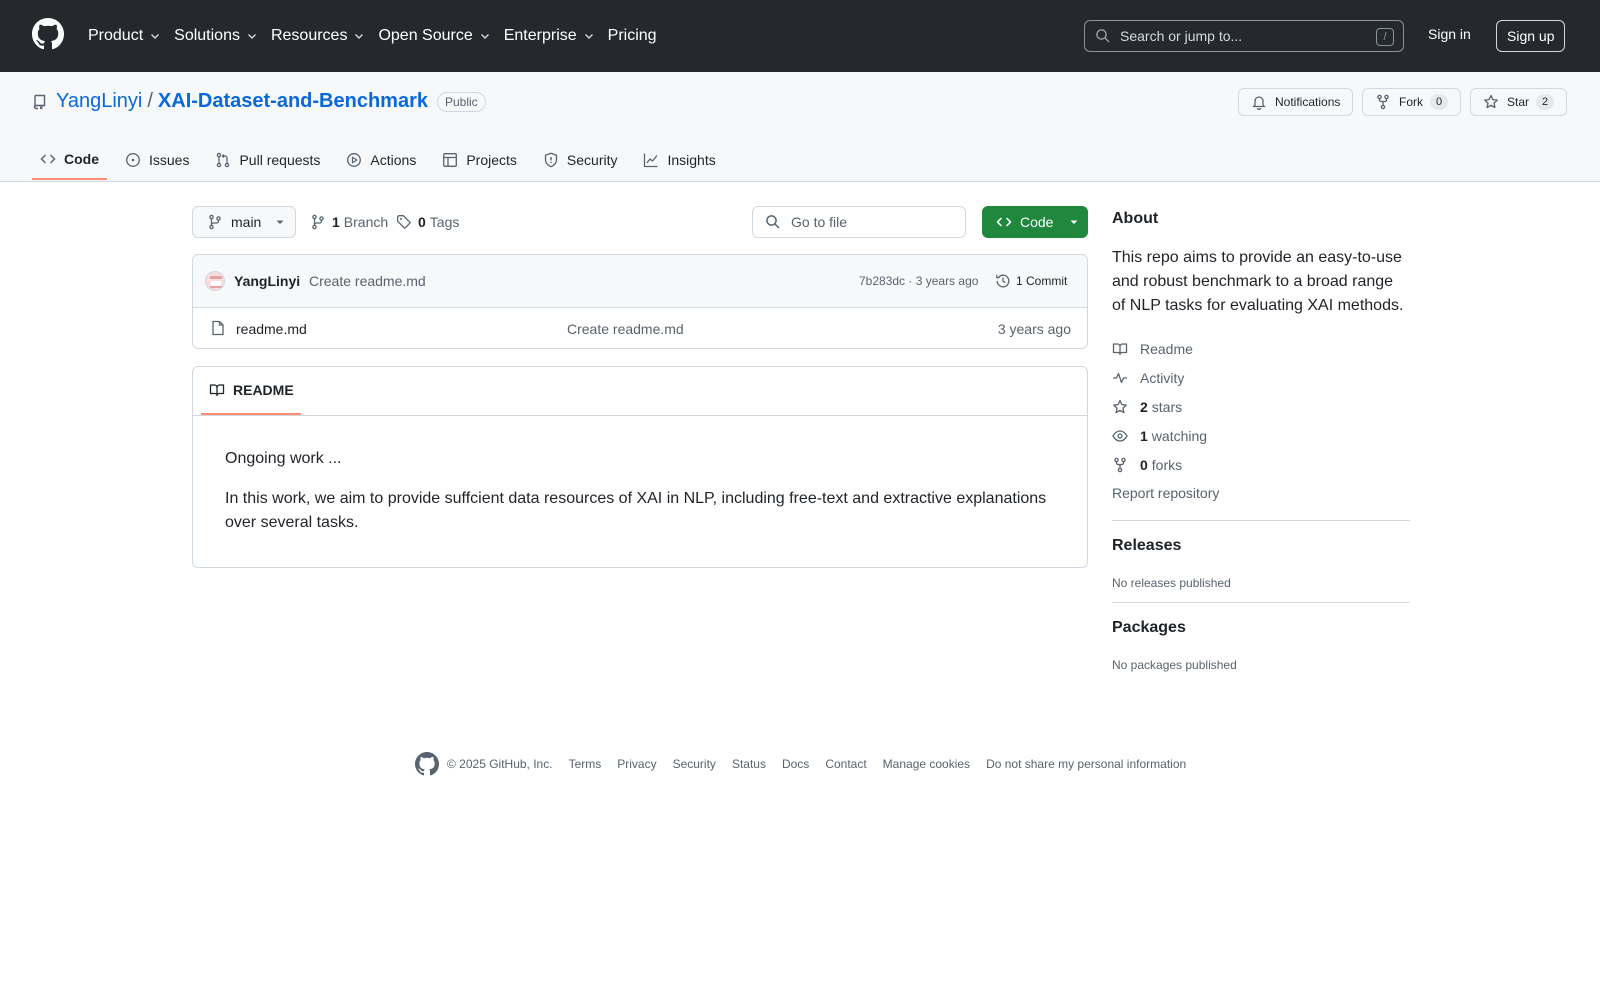  Describe the element at coordinates (381, 160) in the screenshot. I see `tab-actions: Actions` at that location.